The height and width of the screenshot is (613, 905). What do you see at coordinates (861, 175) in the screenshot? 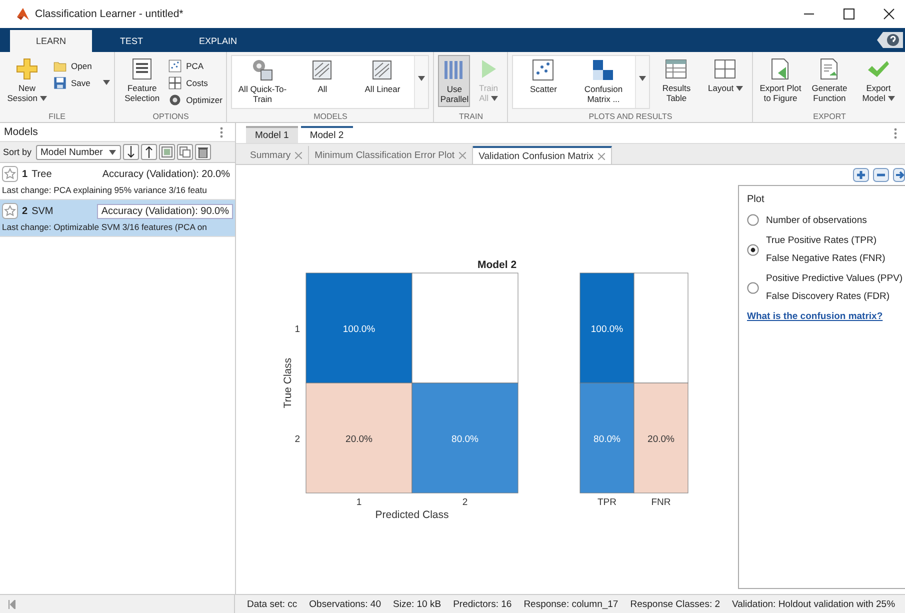
I see `zoom-in-icon` at bounding box center [861, 175].